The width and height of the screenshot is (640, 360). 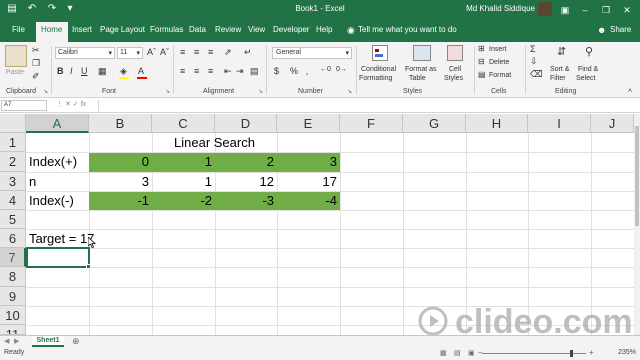 What do you see at coordinates (57, 123) in the screenshot?
I see `column-header-a: A` at bounding box center [57, 123].